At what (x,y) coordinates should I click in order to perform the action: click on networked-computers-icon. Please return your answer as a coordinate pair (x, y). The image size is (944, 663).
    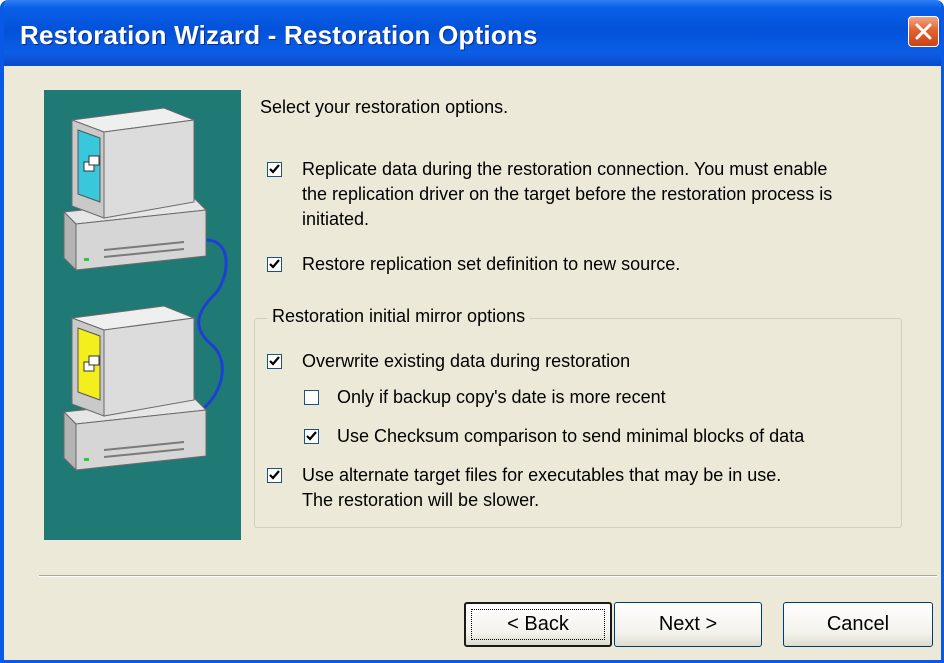
    Looking at the image, I should click on (145, 289).